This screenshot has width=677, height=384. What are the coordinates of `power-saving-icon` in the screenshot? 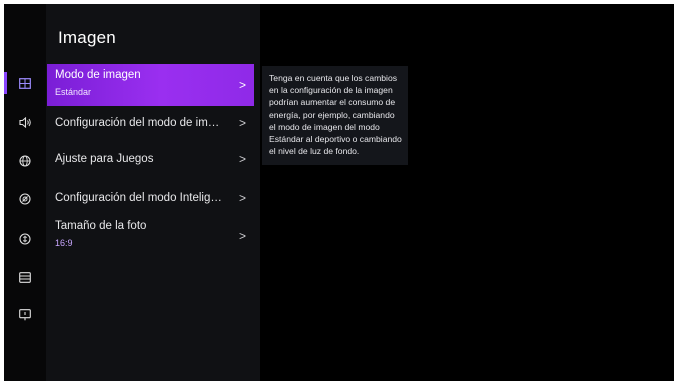 It's located at (25, 239).